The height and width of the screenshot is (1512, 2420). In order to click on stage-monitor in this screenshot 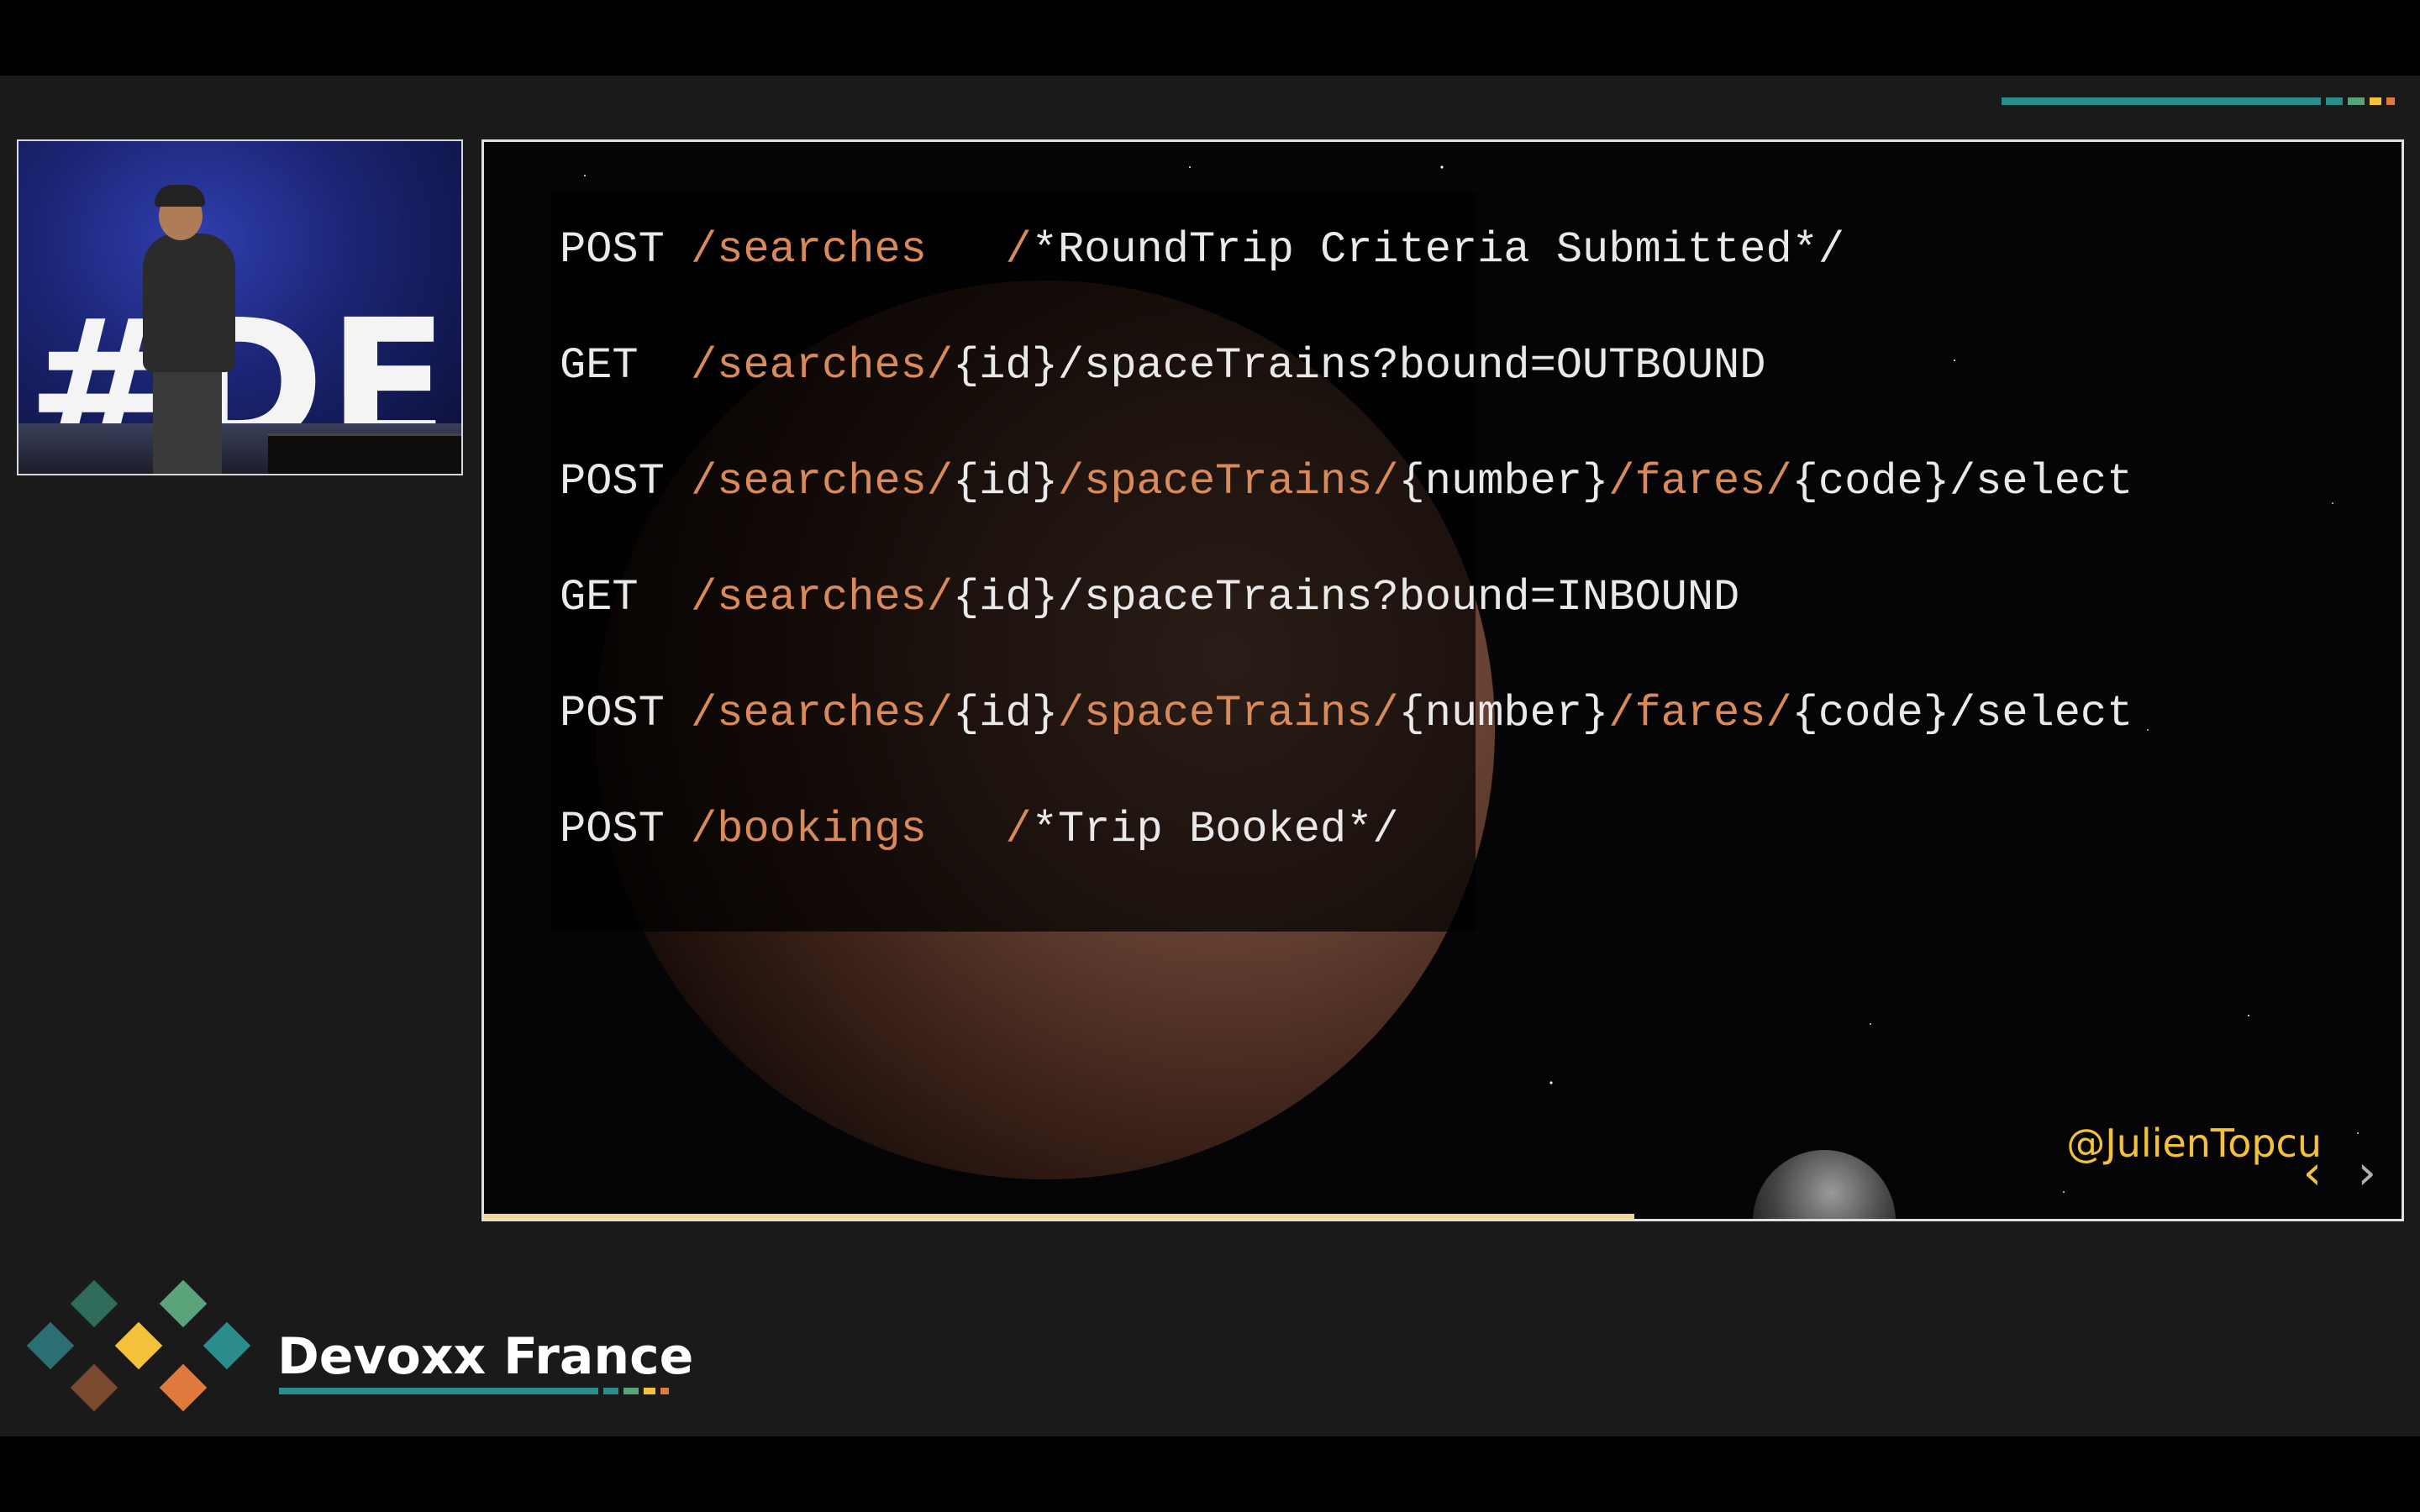, I will do `click(364, 453)`.